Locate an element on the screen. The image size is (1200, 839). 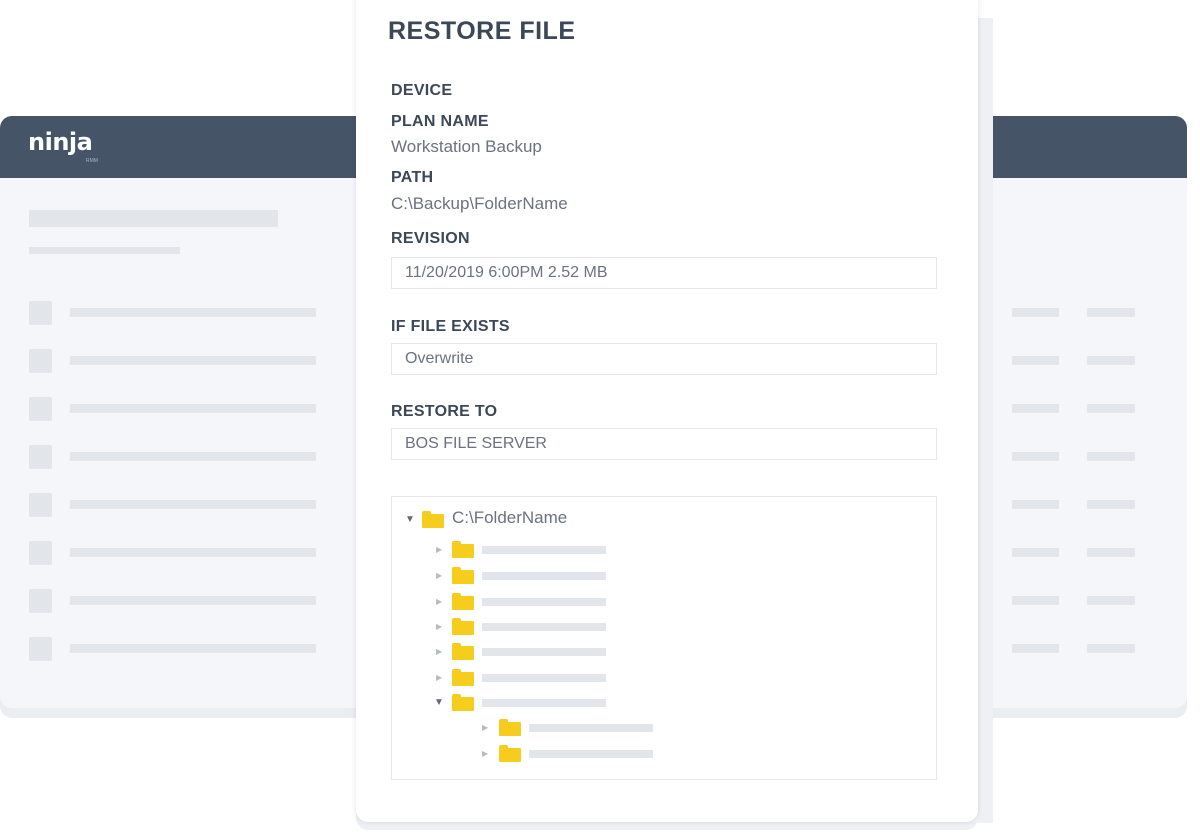
if-file-exists-label: IF FILE EXISTS is located at coordinates (450, 326).